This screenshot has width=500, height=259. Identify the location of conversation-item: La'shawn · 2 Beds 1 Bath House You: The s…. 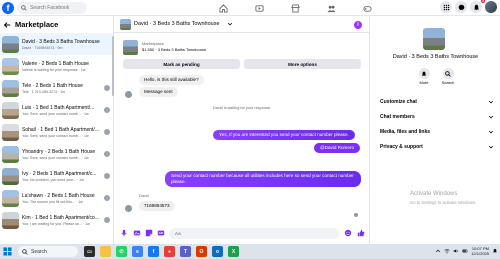
(56, 198).